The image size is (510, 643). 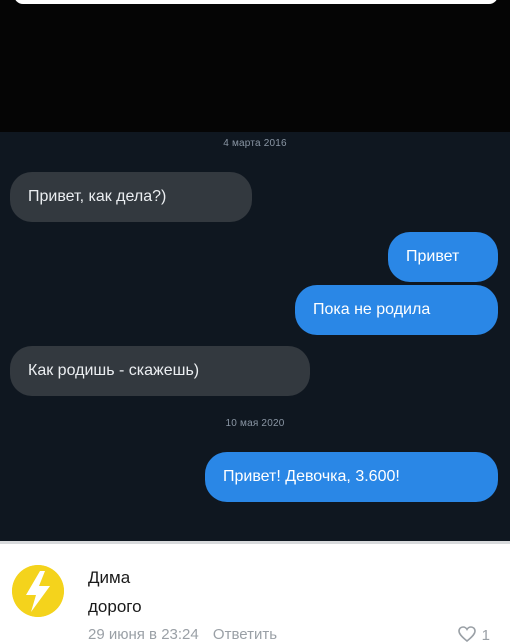 I want to click on message-text: Привет, как дела?), so click(x=97, y=196).